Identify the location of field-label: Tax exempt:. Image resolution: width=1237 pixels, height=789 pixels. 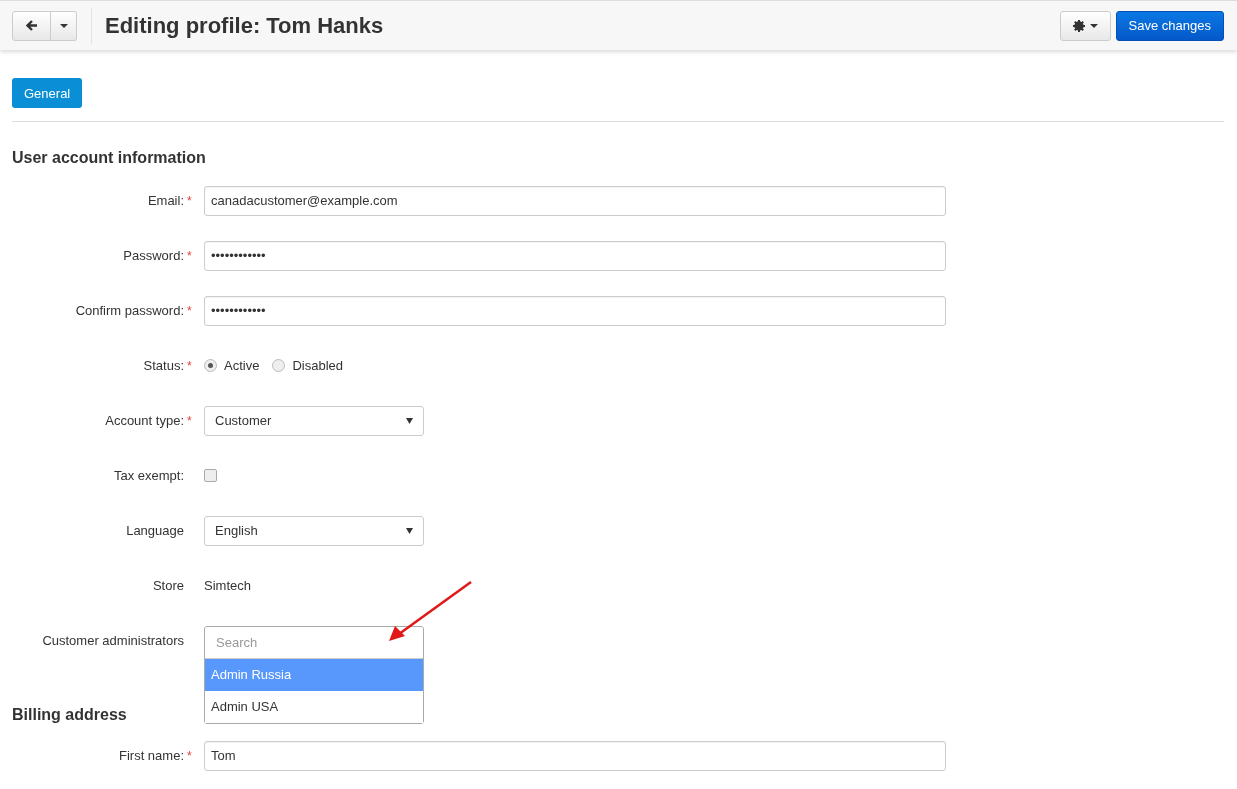
(148, 475).